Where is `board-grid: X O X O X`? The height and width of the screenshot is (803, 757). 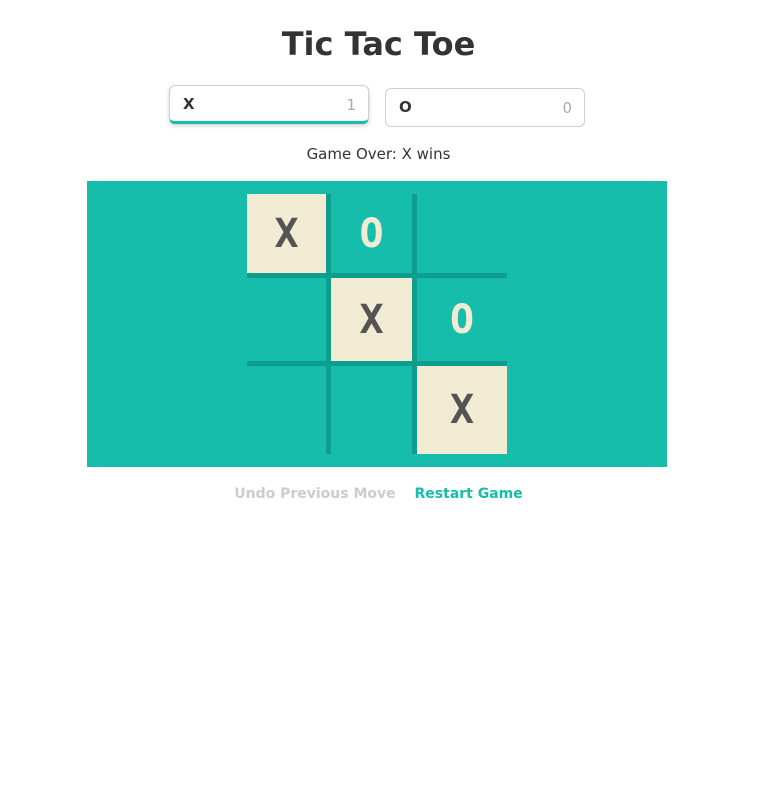
board-grid: X O X O X is located at coordinates (377, 324).